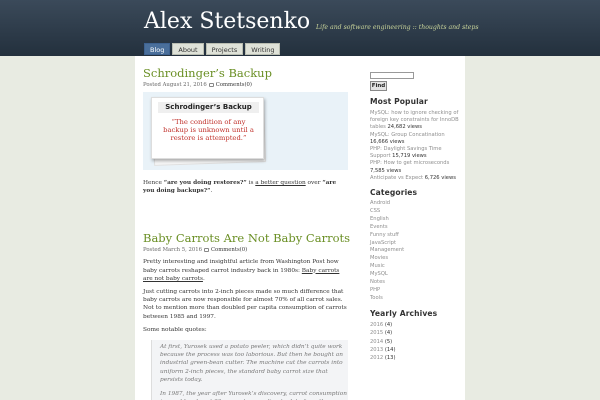 The image size is (600, 400). What do you see at coordinates (175, 329) in the screenshot?
I see `paragraph: Some notable quotes:` at bounding box center [175, 329].